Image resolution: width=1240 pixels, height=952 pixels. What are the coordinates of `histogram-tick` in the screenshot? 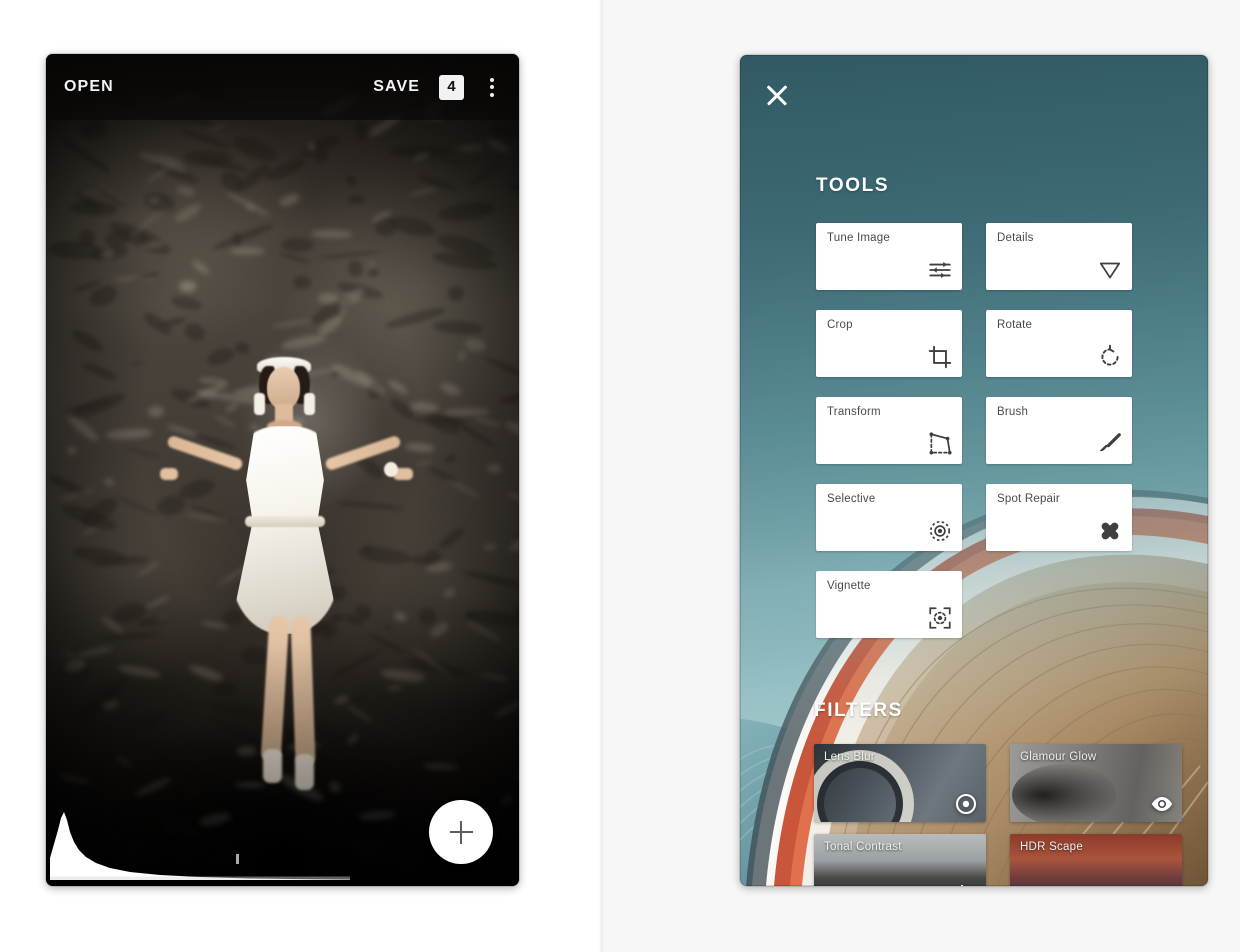 It's located at (237, 859).